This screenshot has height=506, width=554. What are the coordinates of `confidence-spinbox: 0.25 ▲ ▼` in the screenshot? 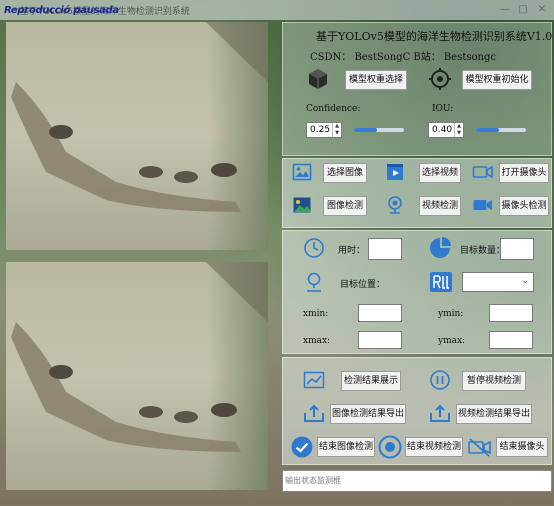 It's located at (324, 130).